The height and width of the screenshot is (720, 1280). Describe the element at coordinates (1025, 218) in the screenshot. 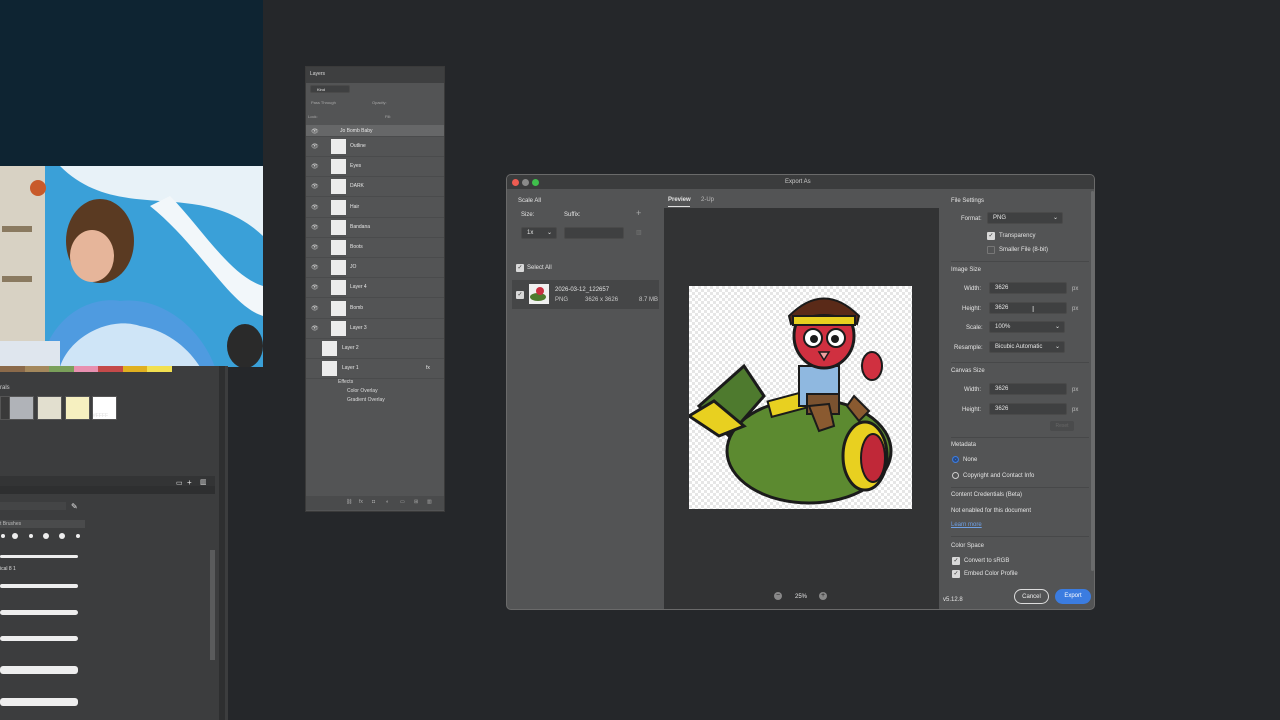

I see `format-select: PNG ⌄` at that location.